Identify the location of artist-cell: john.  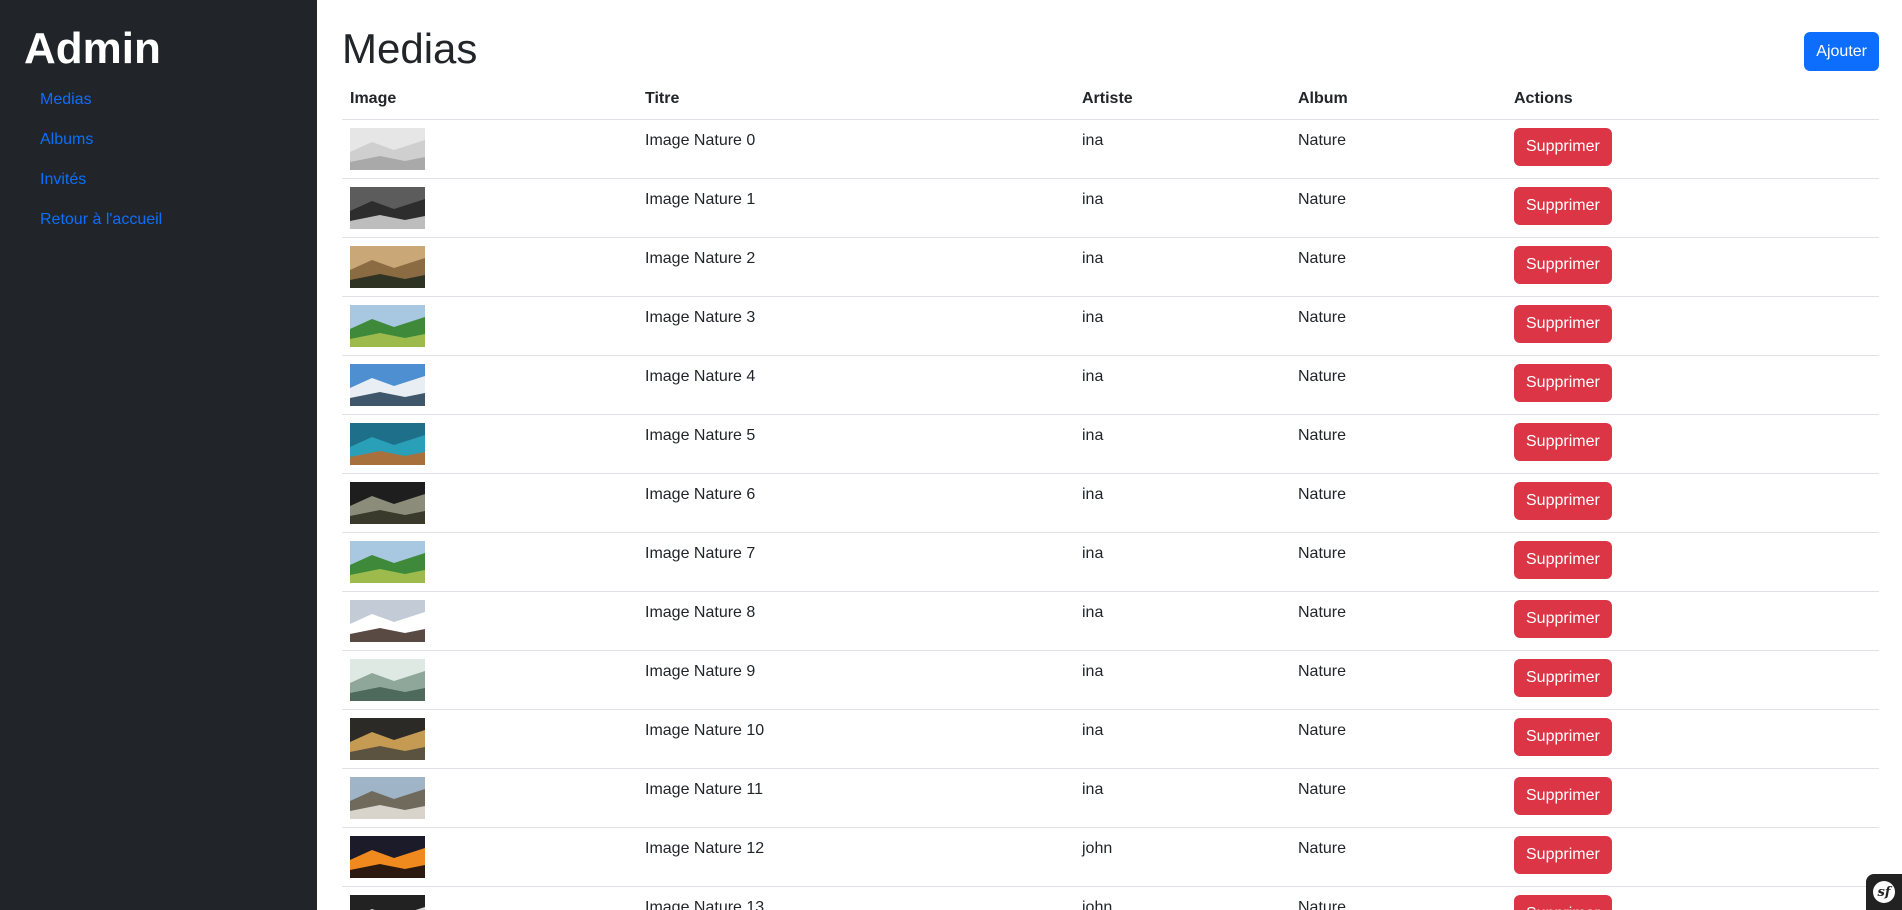
(1182, 898).